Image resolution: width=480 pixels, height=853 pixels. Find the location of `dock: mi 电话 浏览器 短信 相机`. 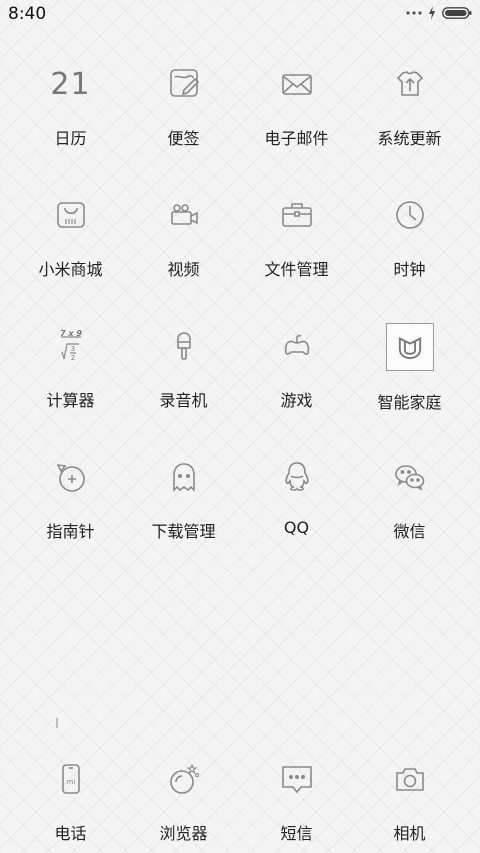

dock: mi 电话 浏览器 短信 相机 is located at coordinates (240, 797).